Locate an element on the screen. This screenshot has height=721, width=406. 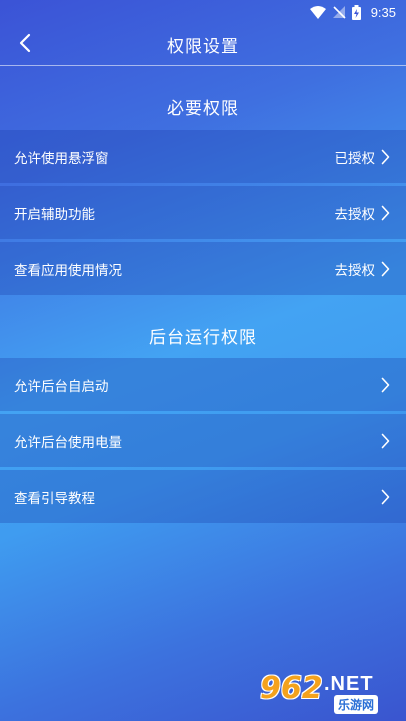
wifi-icon is located at coordinates (317, 12).